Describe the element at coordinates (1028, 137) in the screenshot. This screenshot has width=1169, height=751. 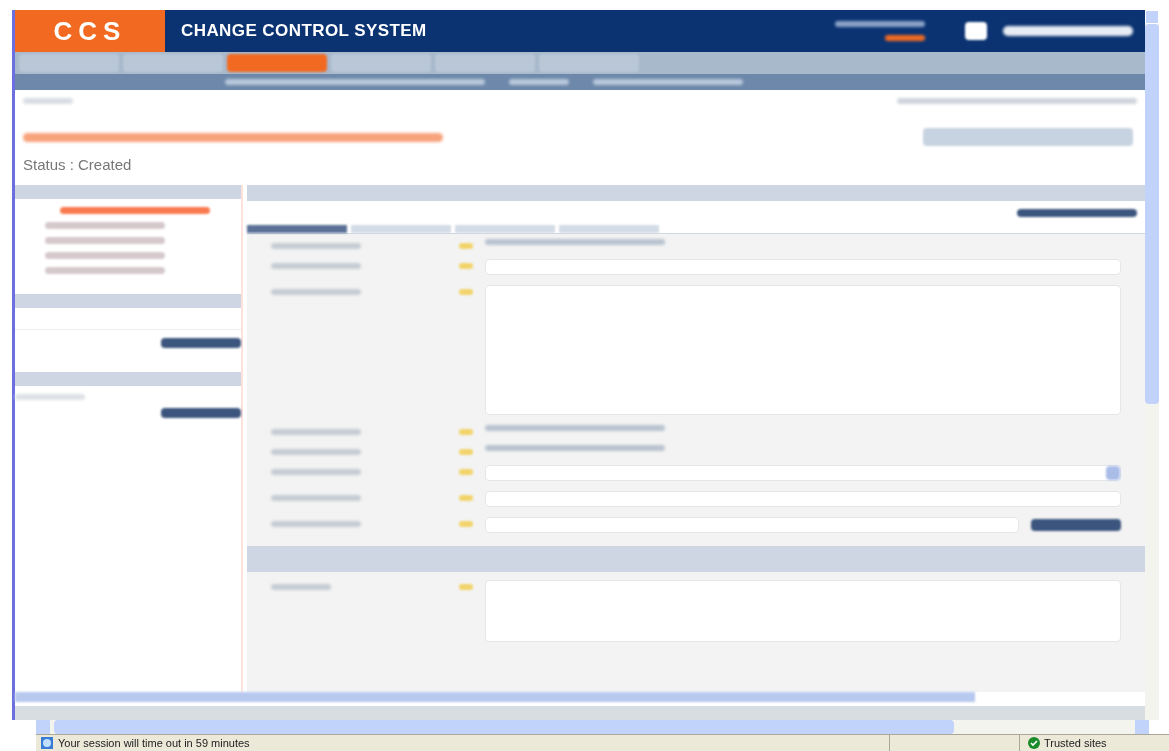
I see `toolbar-button` at that location.